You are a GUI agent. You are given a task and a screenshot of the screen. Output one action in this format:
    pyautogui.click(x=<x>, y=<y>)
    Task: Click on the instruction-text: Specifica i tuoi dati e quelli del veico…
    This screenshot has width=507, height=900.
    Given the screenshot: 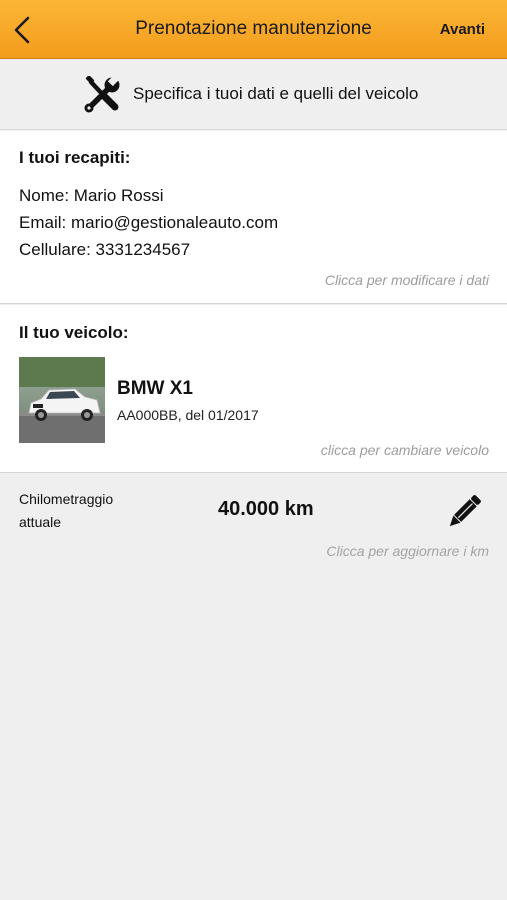 What is the action you would take?
    pyautogui.click(x=276, y=93)
    